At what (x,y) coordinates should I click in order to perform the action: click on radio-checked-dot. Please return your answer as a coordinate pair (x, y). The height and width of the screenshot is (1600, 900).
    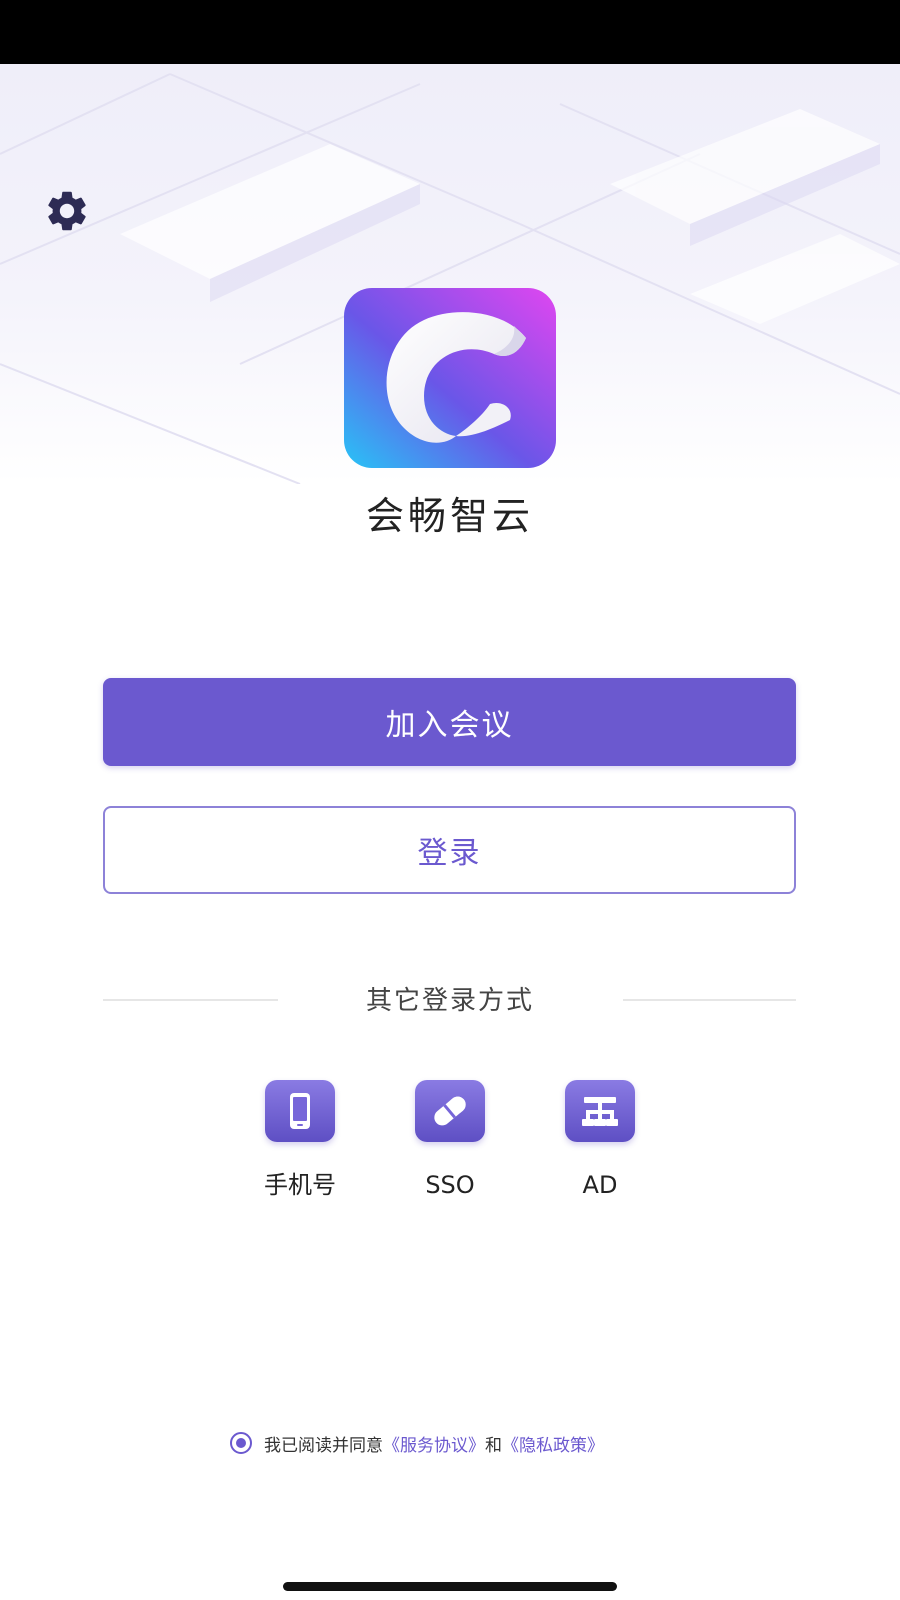
    Looking at the image, I should click on (241, 1443).